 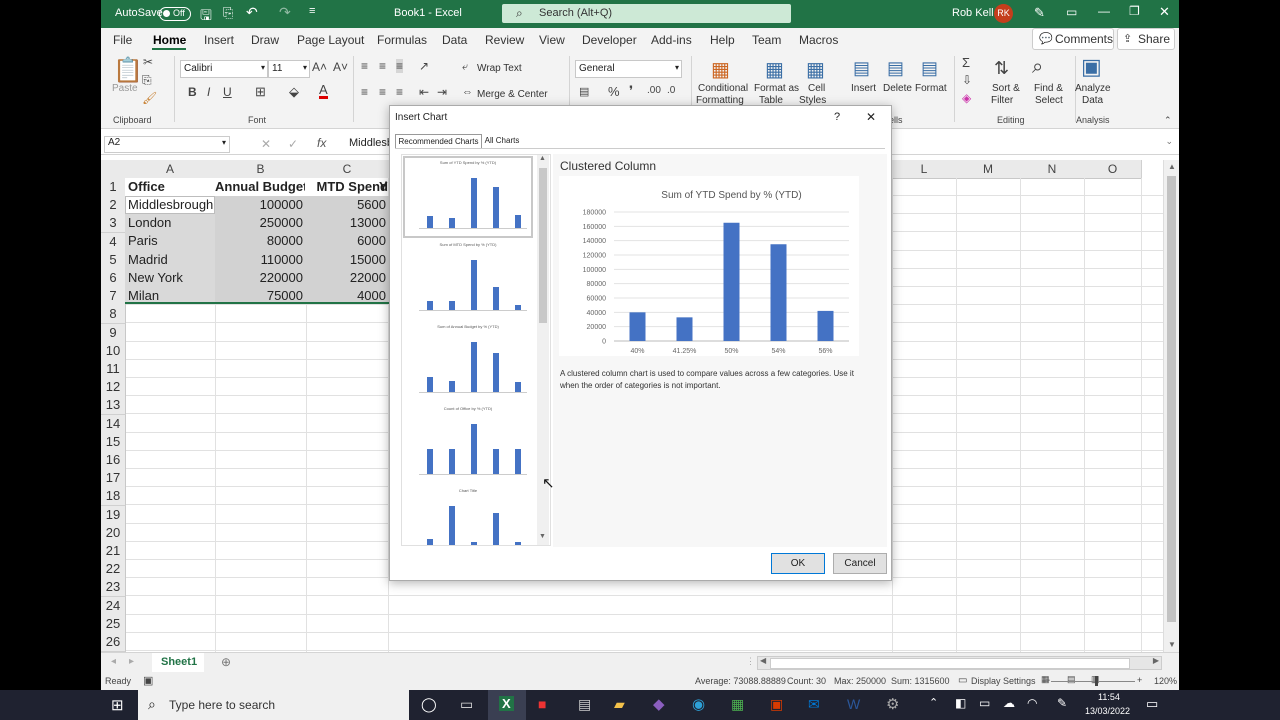 What do you see at coordinates (113, 424) in the screenshot?
I see `row-header: 14` at bounding box center [113, 424].